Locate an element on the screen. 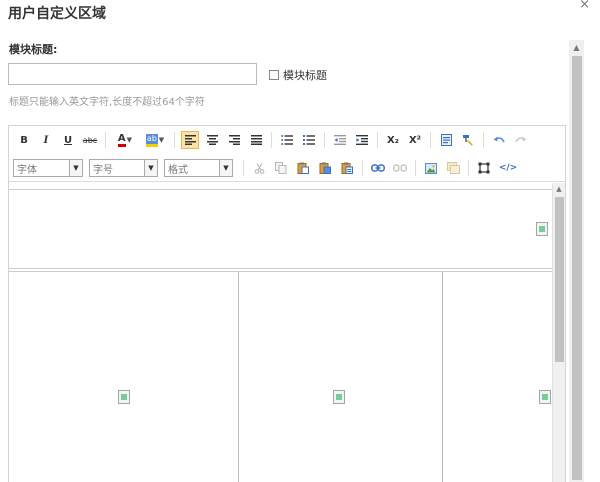 This screenshot has width=600, height=482. align-right-button is located at coordinates (234, 140).